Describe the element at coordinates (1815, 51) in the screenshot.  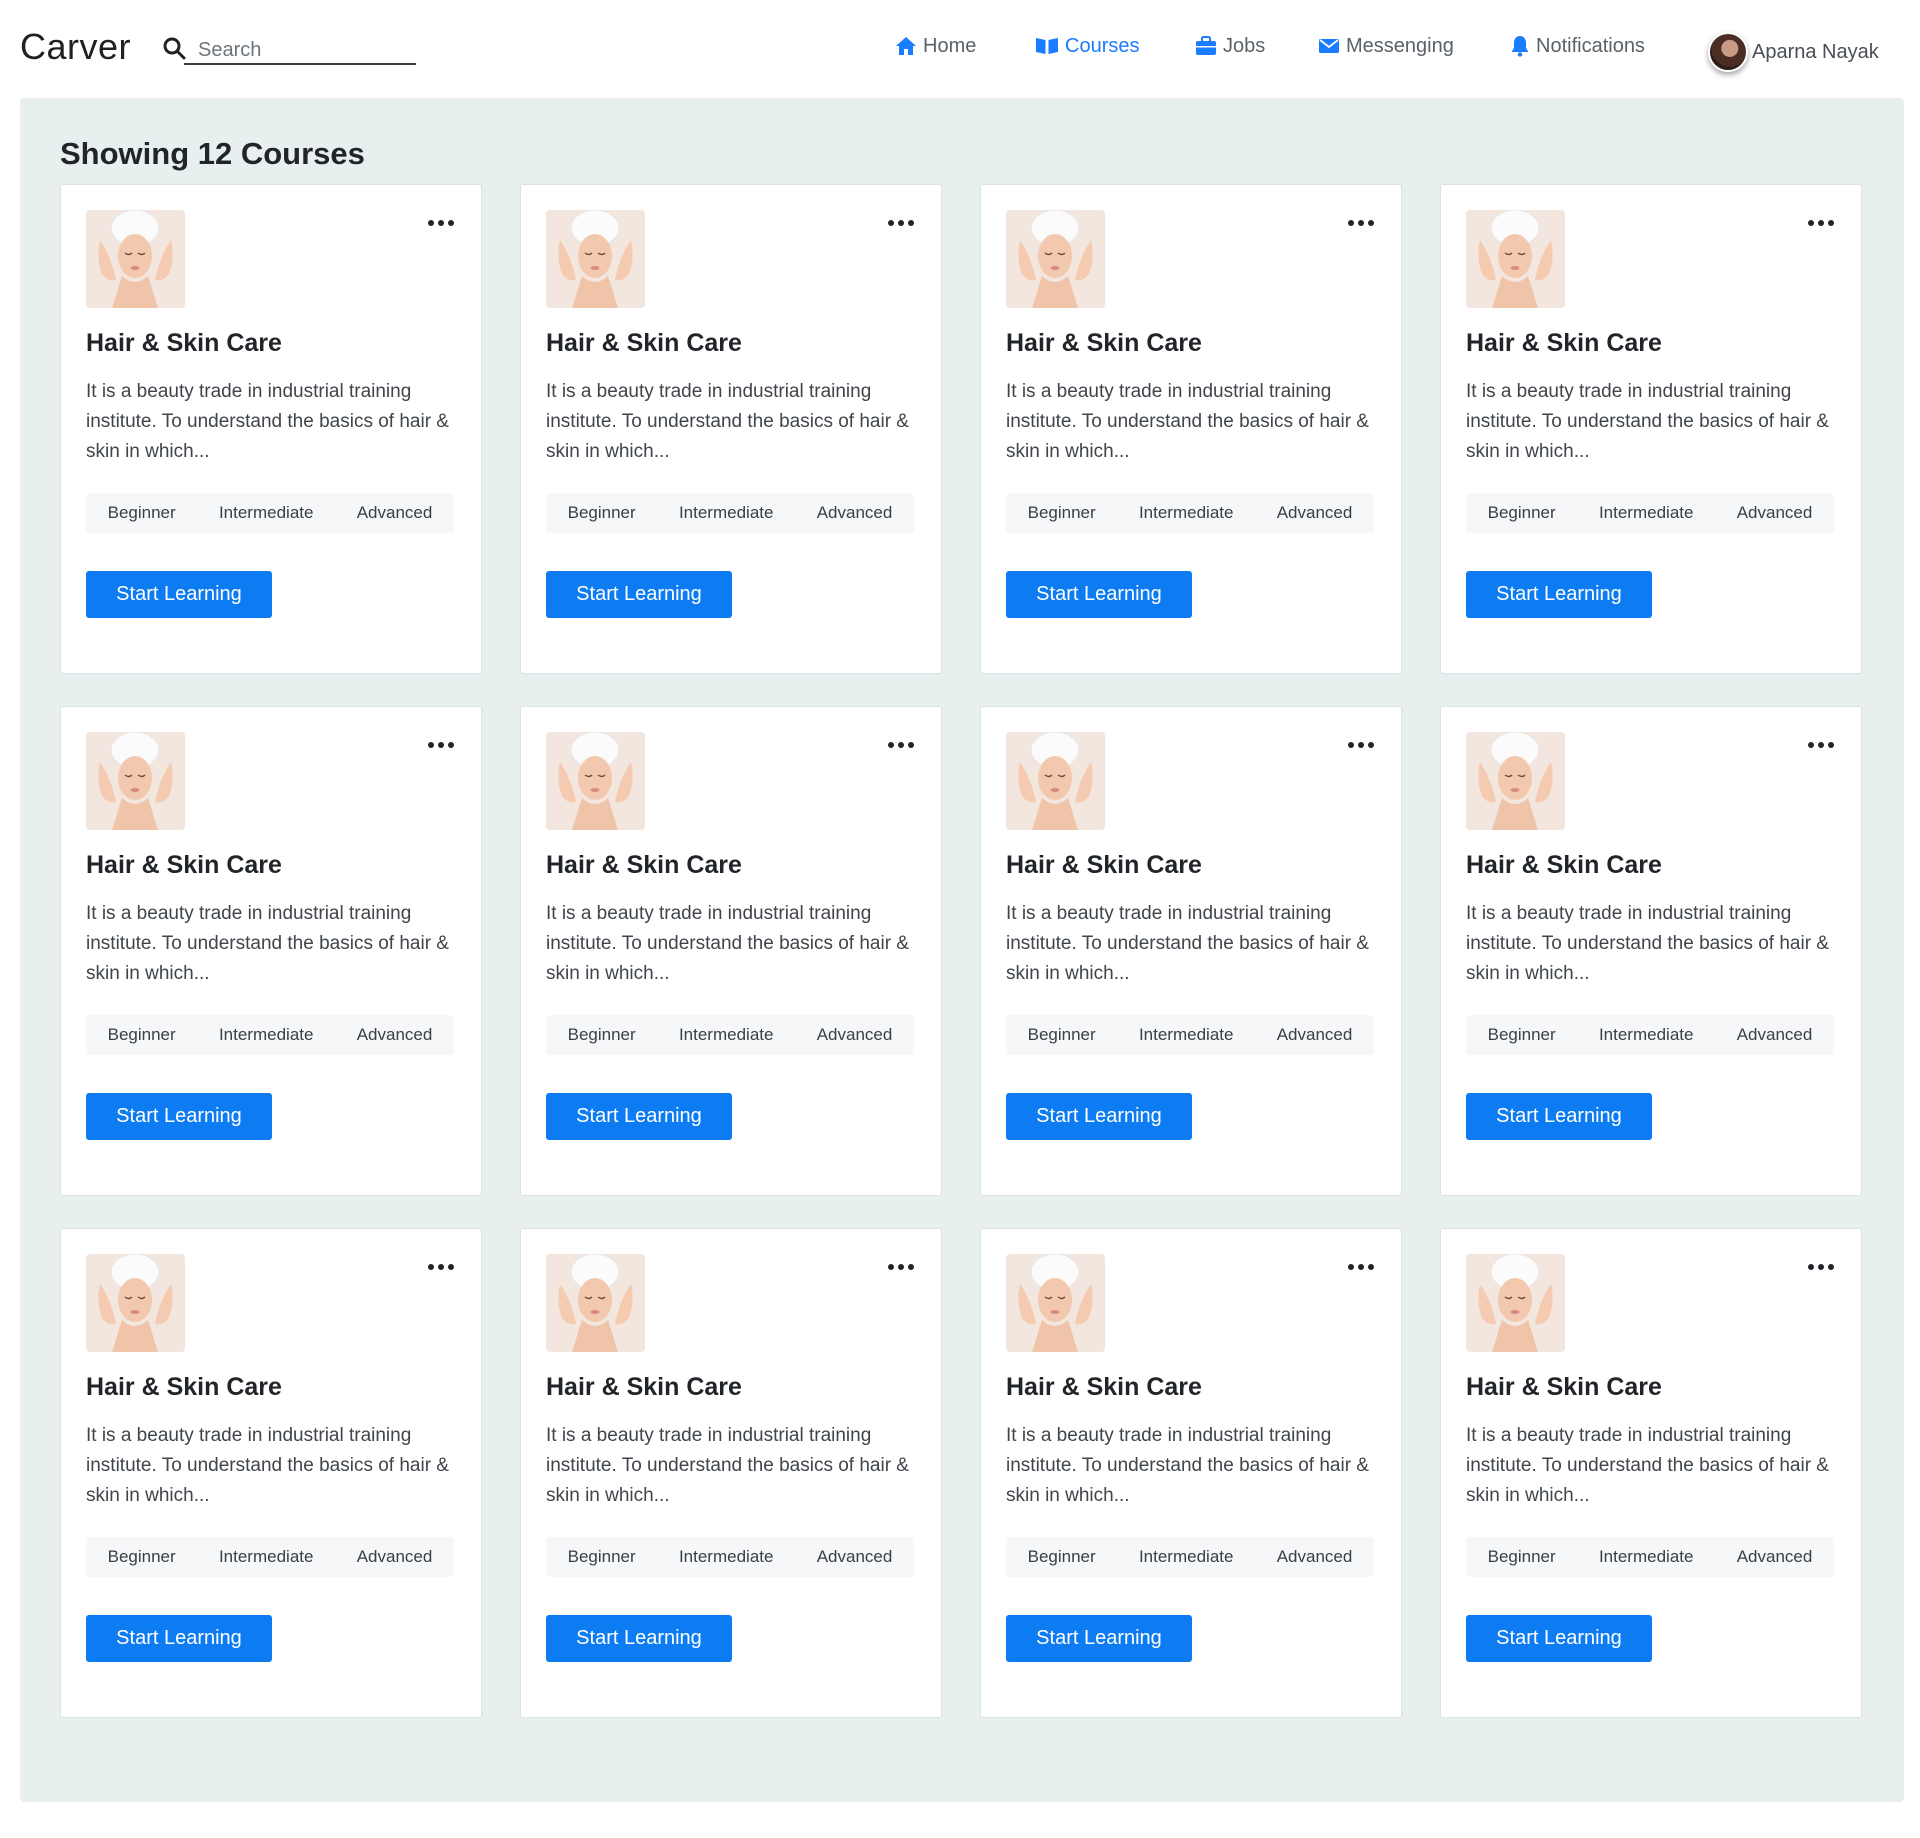
I see `user-name: Aparna Nayak` at that location.